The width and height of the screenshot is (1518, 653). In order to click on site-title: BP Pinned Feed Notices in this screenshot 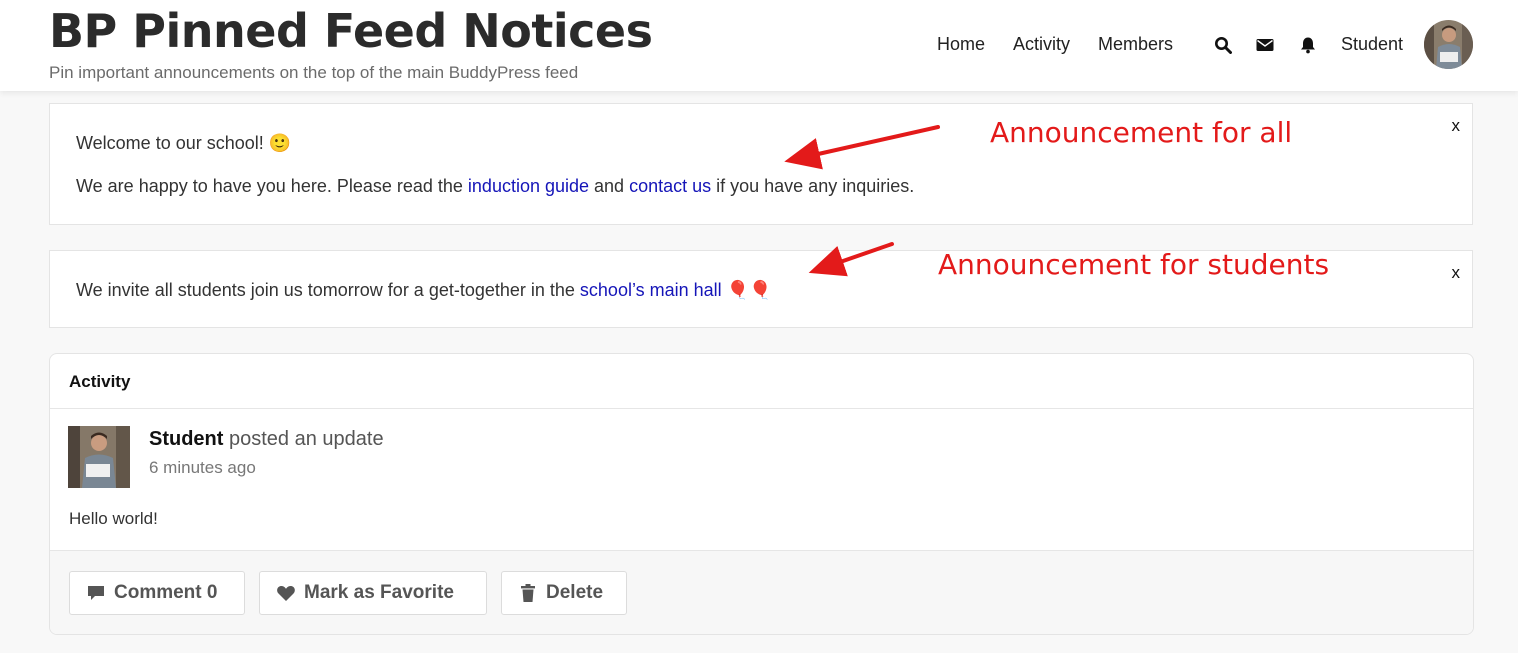, I will do `click(351, 31)`.